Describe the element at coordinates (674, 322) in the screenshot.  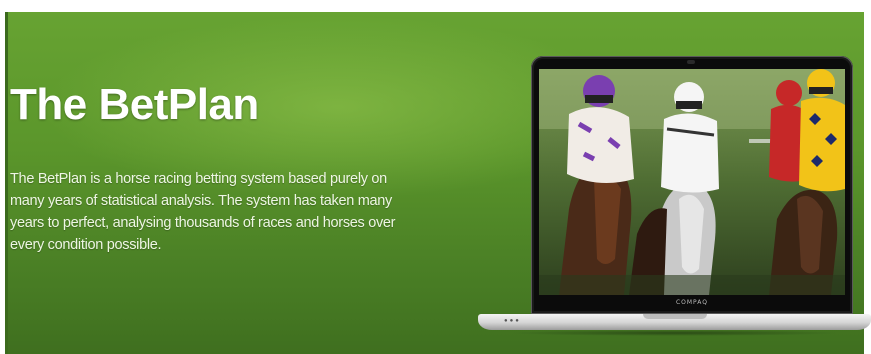
I see `laptop-base: ●●●` at that location.